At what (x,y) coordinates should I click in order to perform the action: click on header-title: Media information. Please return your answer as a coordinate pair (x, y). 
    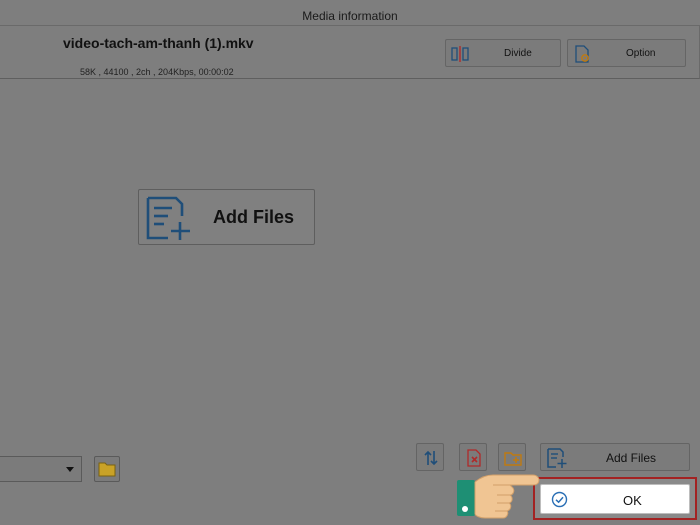
    Looking at the image, I should click on (350, 16).